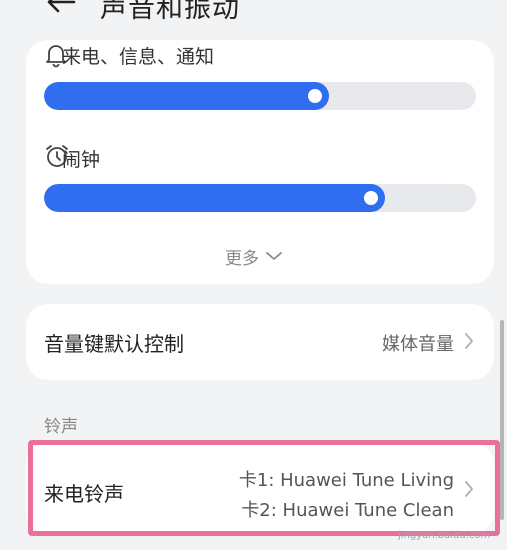 This screenshot has height=550, width=507. What do you see at coordinates (260, 342) in the screenshot?
I see `volume-key-setting-row: 音量键默认控制 媒体音量` at bounding box center [260, 342].